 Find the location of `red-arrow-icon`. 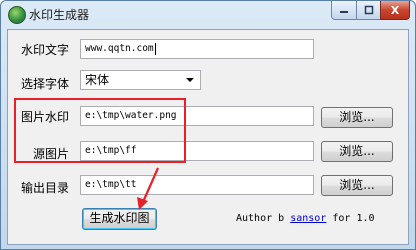

red-arrow-icon is located at coordinates (148, 188).